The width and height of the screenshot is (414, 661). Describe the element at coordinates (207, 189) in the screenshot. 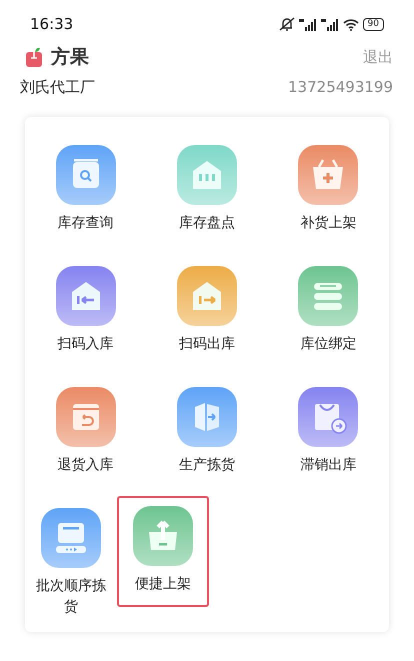

I see `menu-item: 库存盘点` at that location.